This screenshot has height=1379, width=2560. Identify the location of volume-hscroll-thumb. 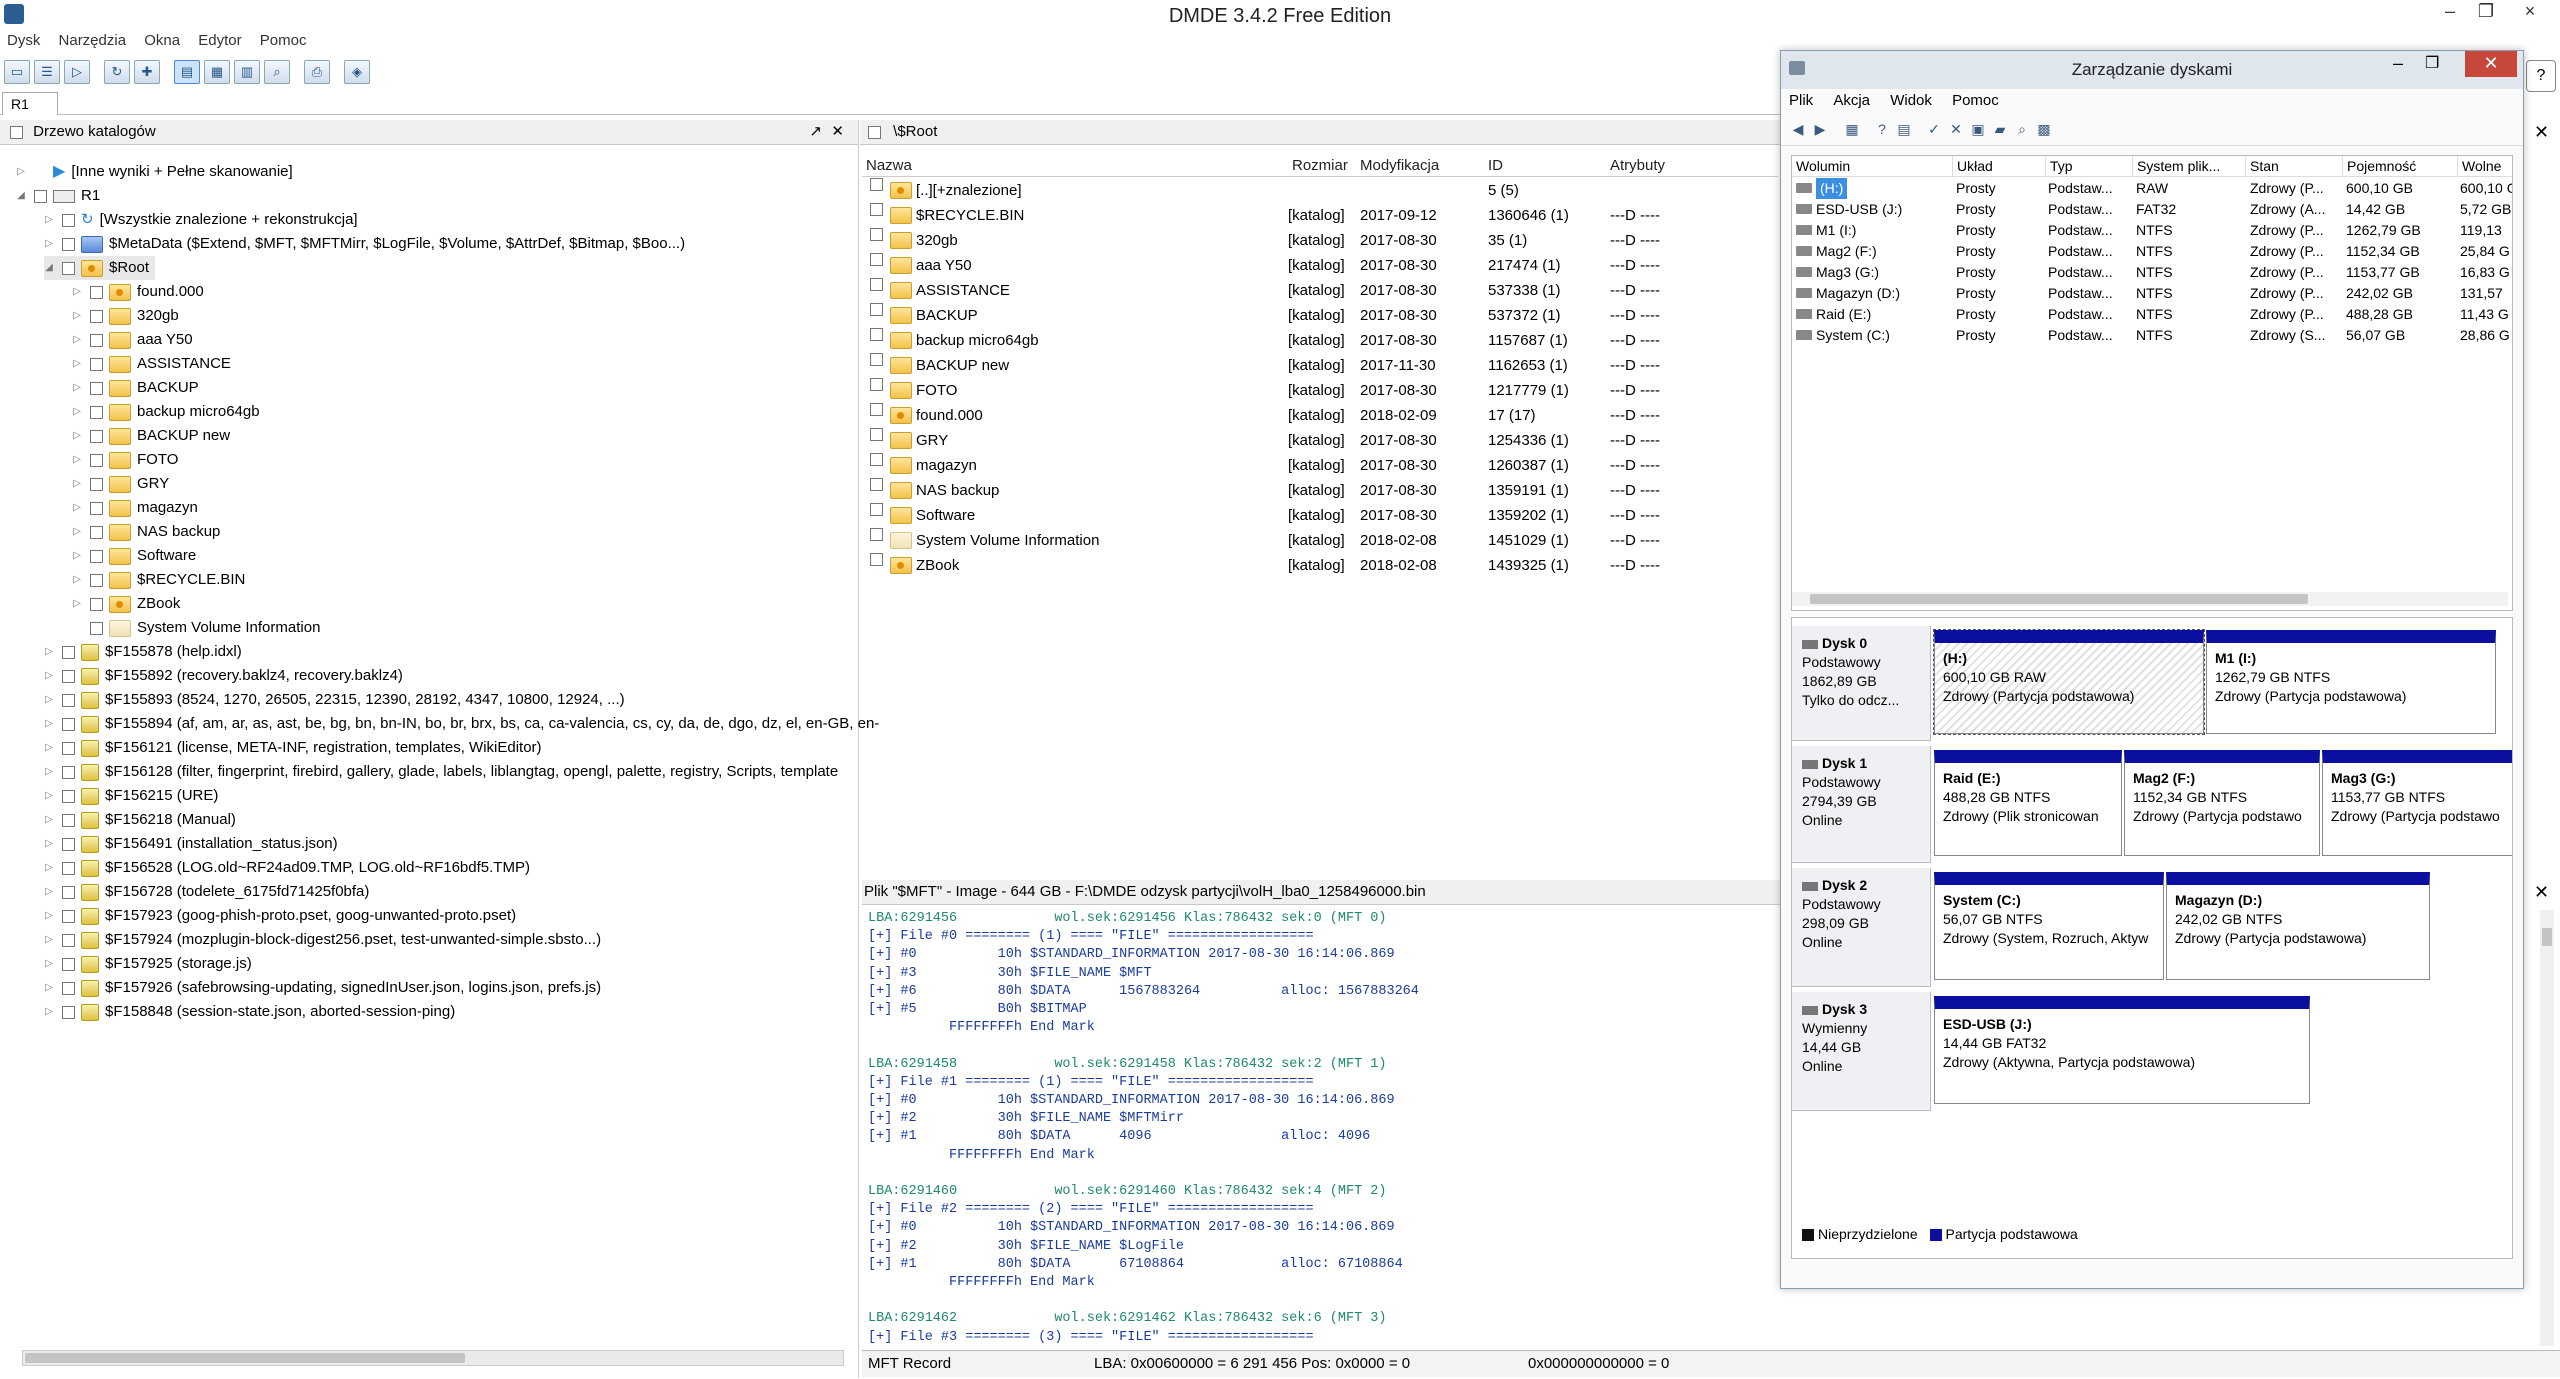
(2059, 599).